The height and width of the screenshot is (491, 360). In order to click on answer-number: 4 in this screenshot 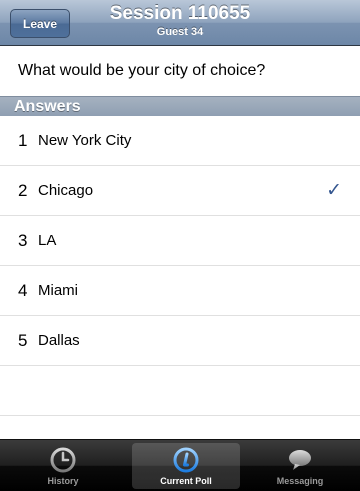, I will do `click(23, 290)`.